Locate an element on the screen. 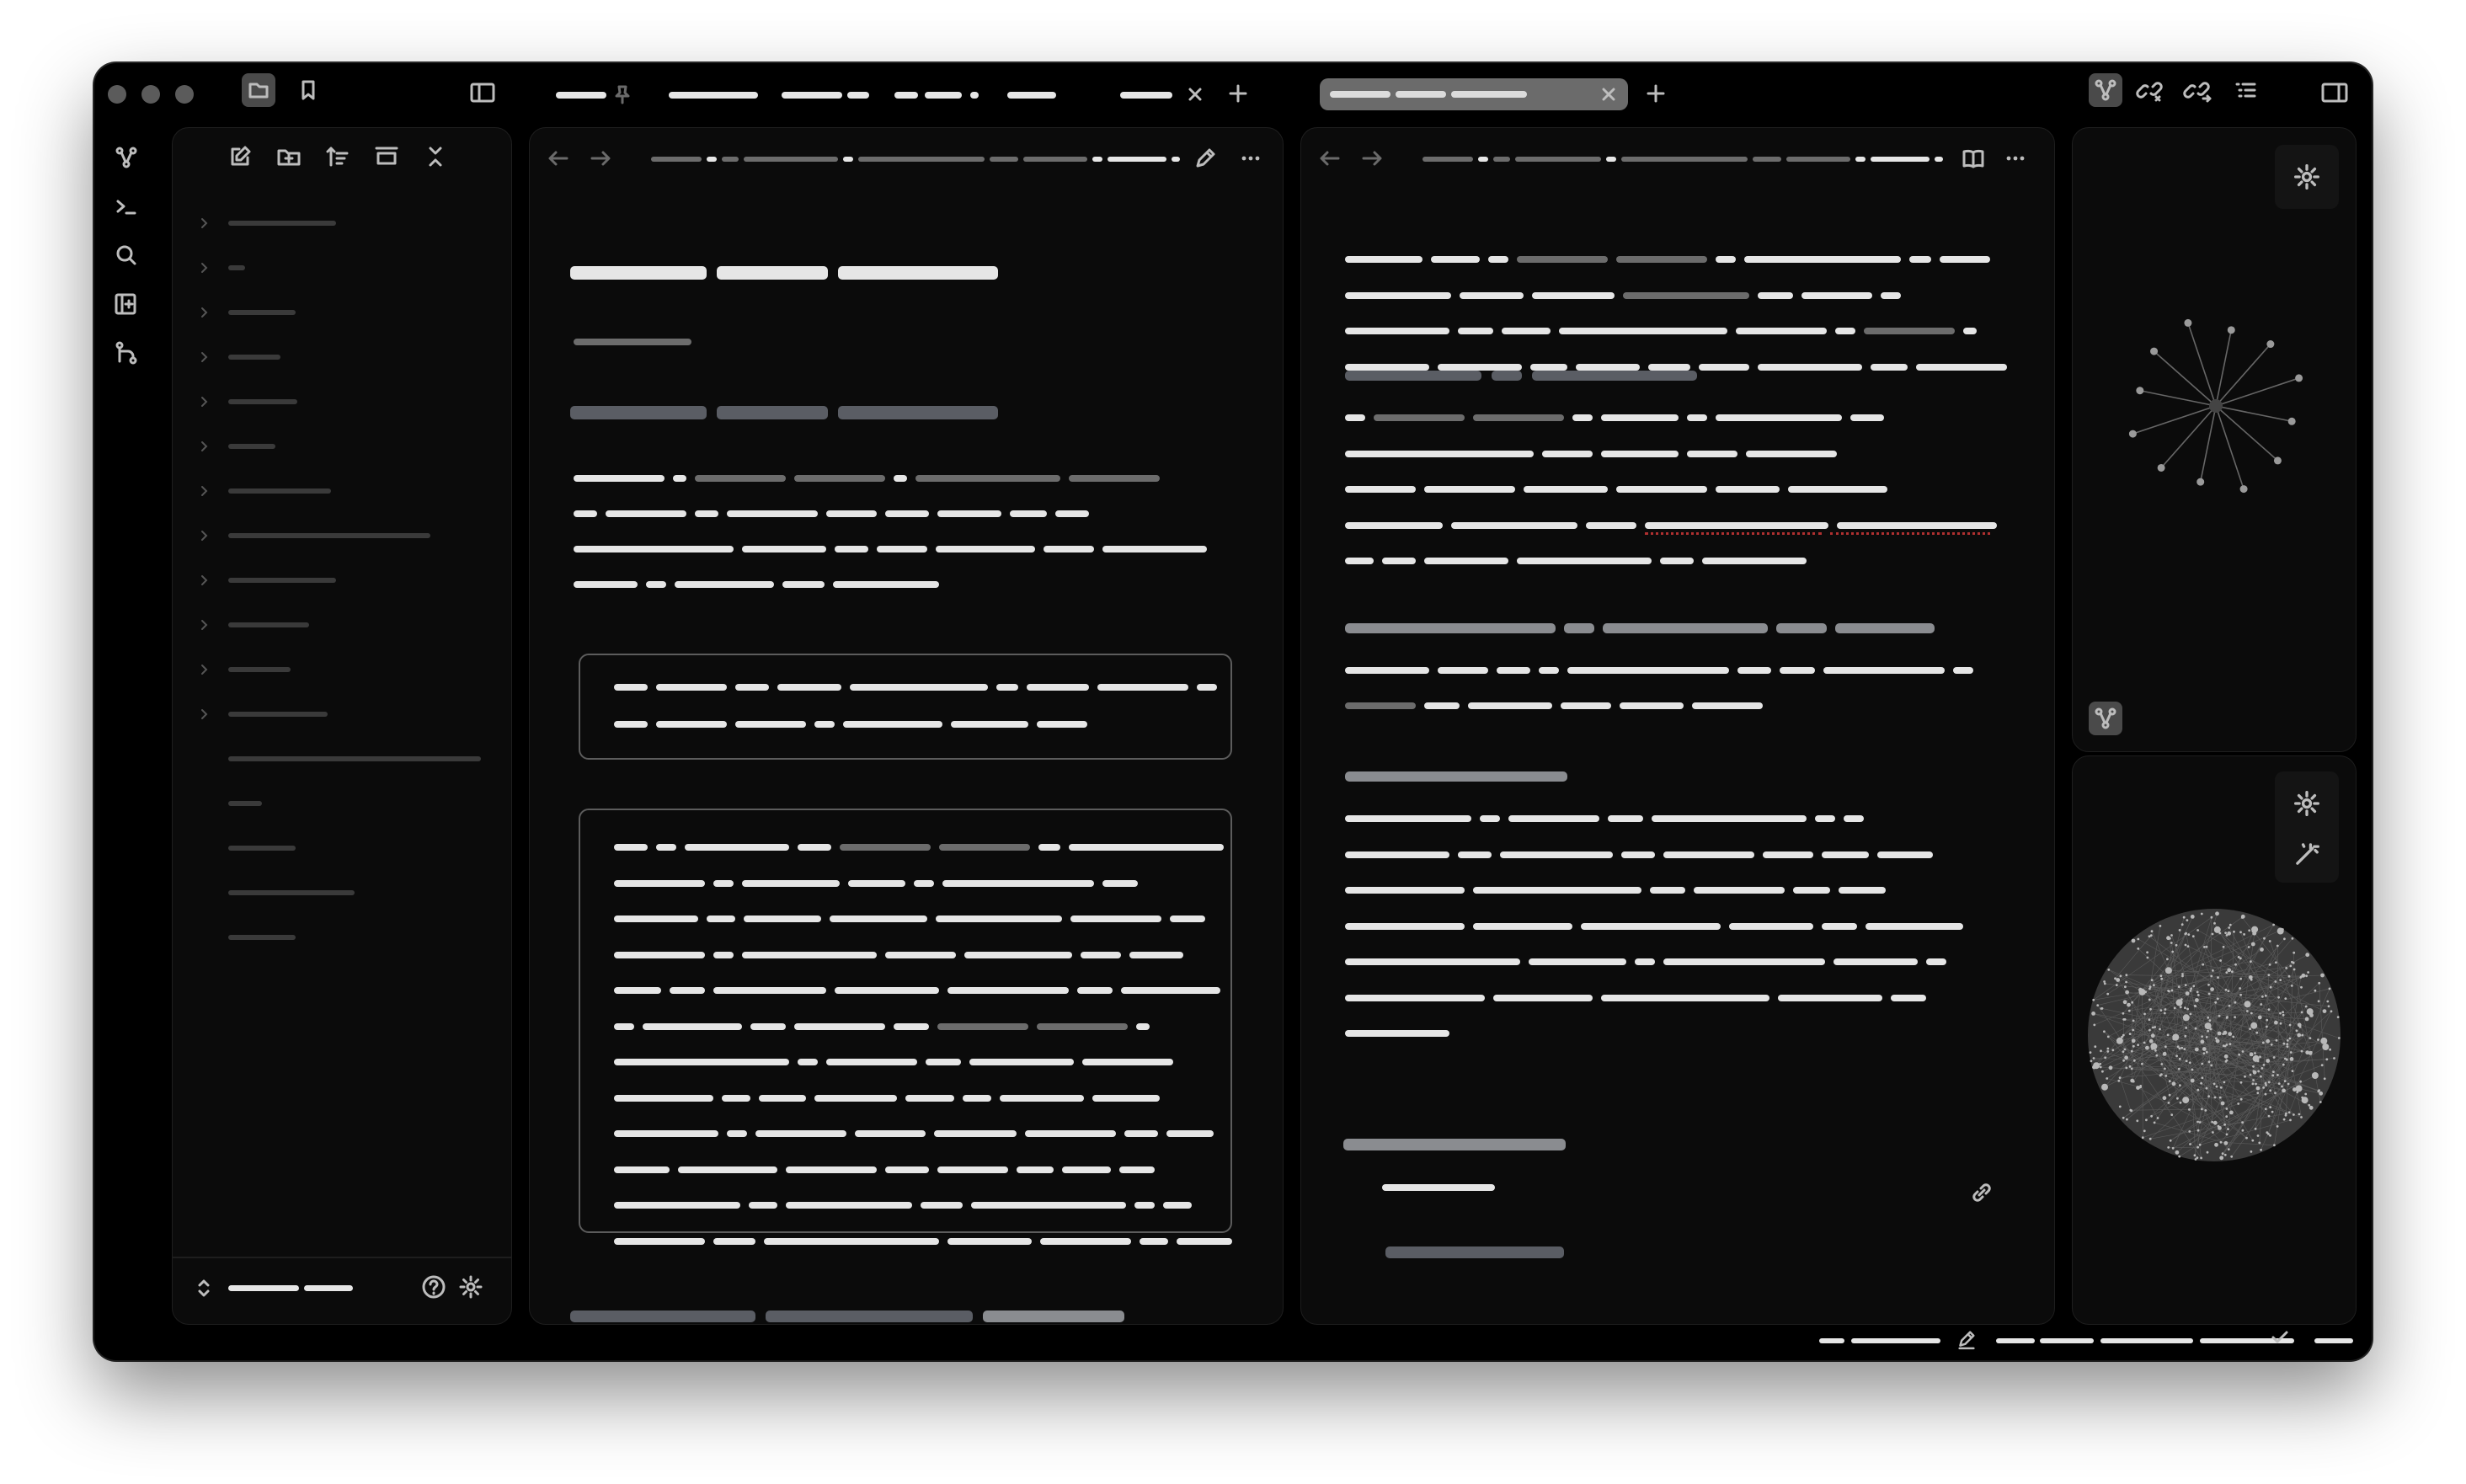 This screenshot has height=1484, width=2466. window-minimize-button is located at coordinates (150, 95).